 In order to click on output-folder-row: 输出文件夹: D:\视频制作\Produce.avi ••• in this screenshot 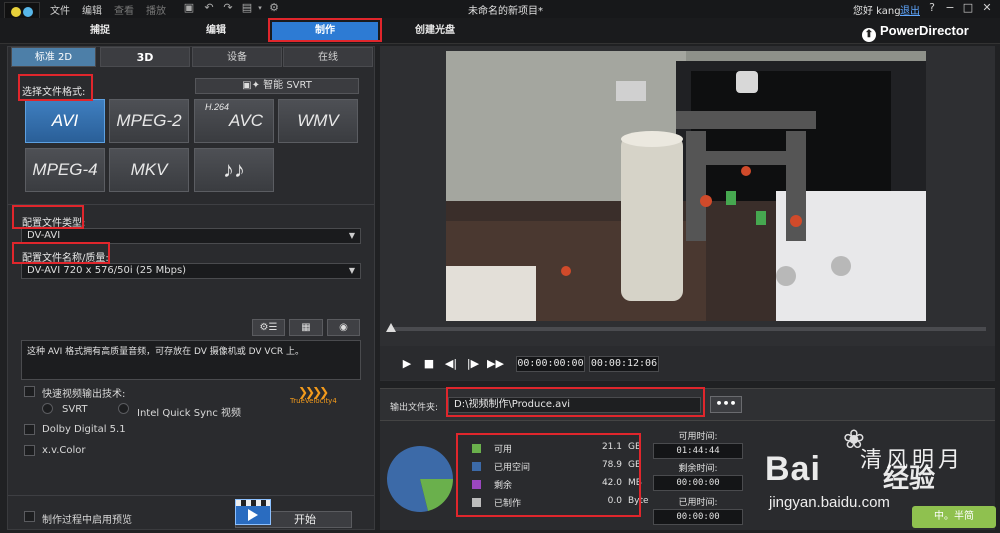, I will do `click(687, 404)`.